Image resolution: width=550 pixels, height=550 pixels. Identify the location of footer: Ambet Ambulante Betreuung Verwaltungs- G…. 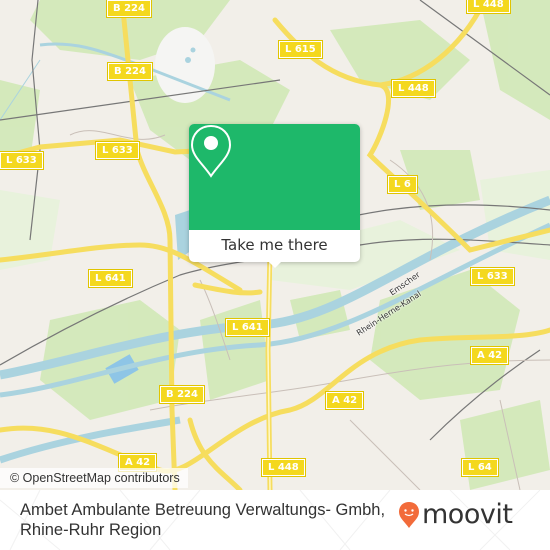
(275, 520).